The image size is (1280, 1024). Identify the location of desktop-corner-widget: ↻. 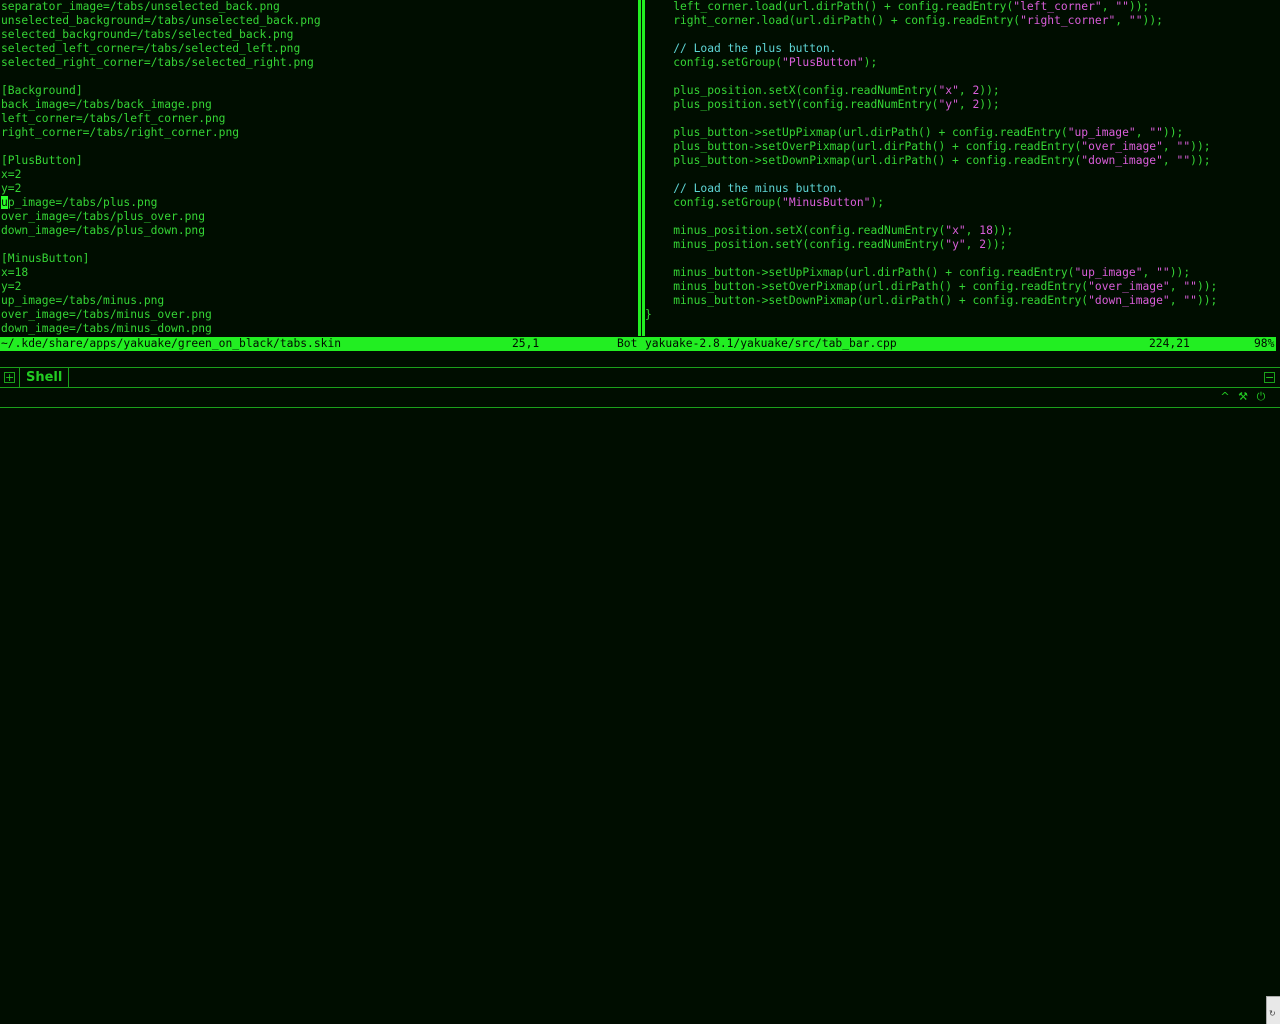
(1273, 1010).